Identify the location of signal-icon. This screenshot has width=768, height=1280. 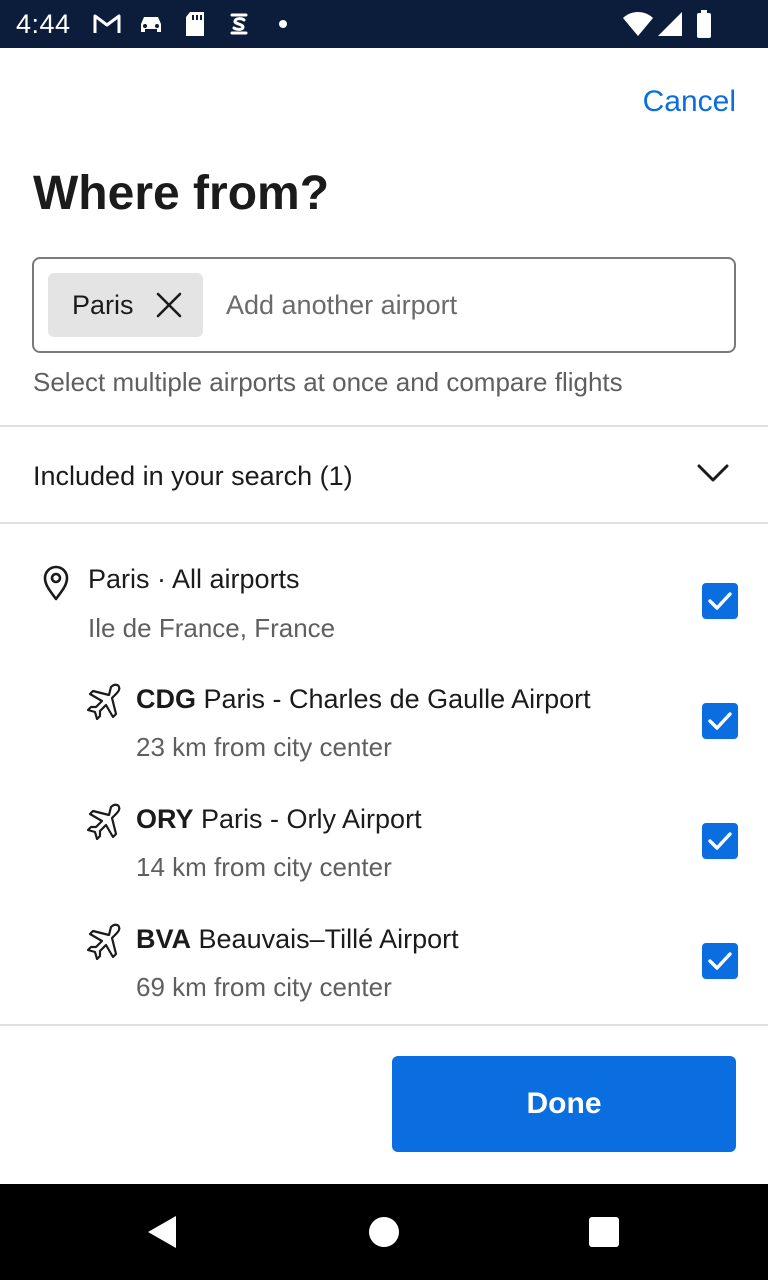
(670, 24).